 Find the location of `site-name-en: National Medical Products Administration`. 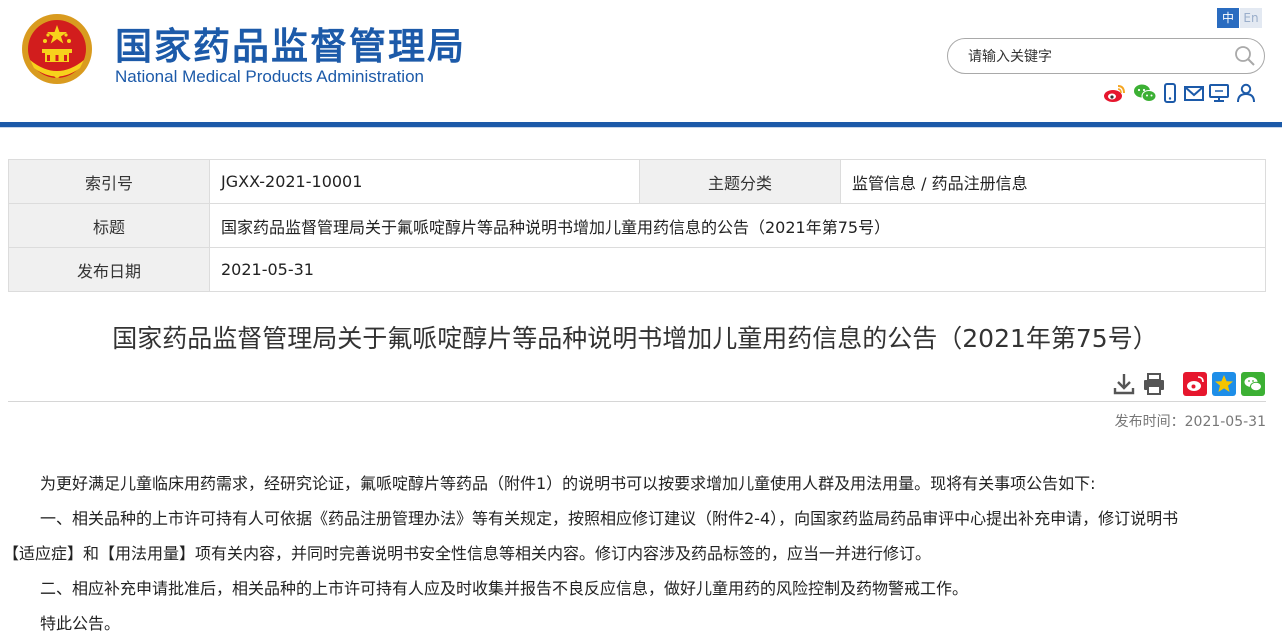

site-name-en: National Medical Products Administration is located at coordinates (269, 77).